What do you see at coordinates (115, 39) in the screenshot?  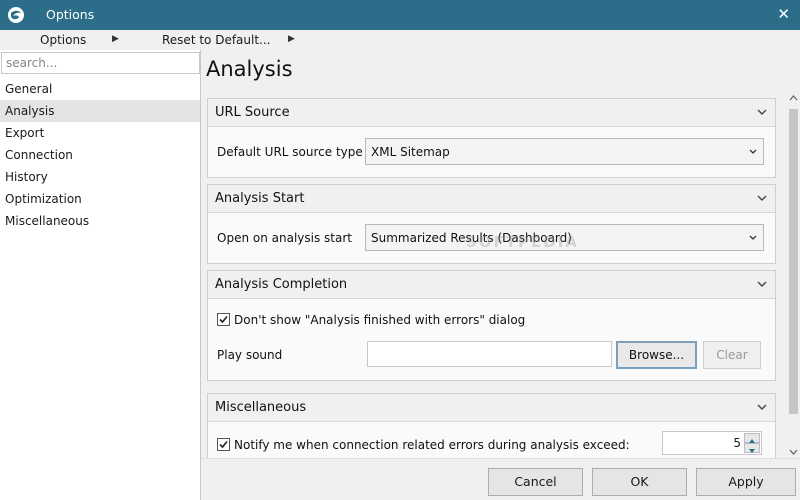 I see `options-arrow-icon: ▶` at bounding box center [115, 39].